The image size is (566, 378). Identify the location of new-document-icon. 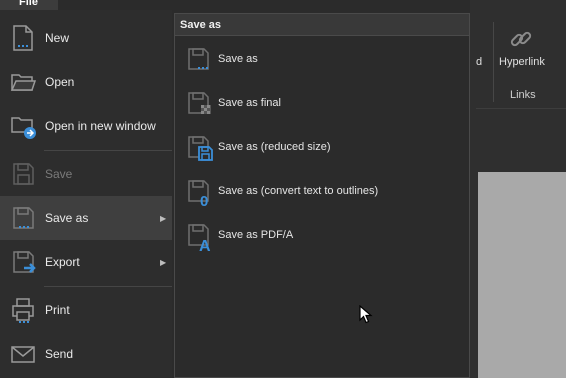
(23, 38).